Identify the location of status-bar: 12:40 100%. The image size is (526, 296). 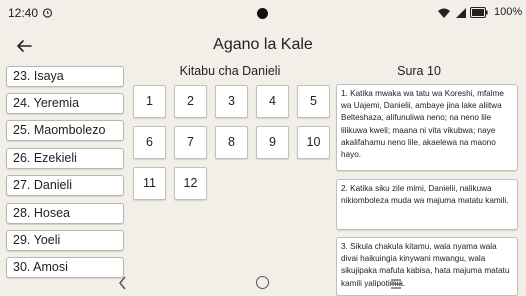
(263, 13).